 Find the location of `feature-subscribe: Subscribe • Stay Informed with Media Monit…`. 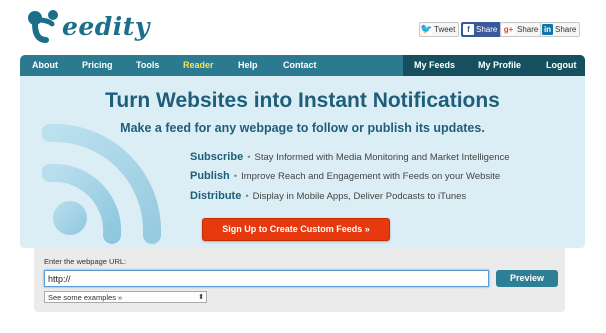

feature-subscribe: Subscribe • Stay Informed with Media Monit… is located at coordinates (350, 157).